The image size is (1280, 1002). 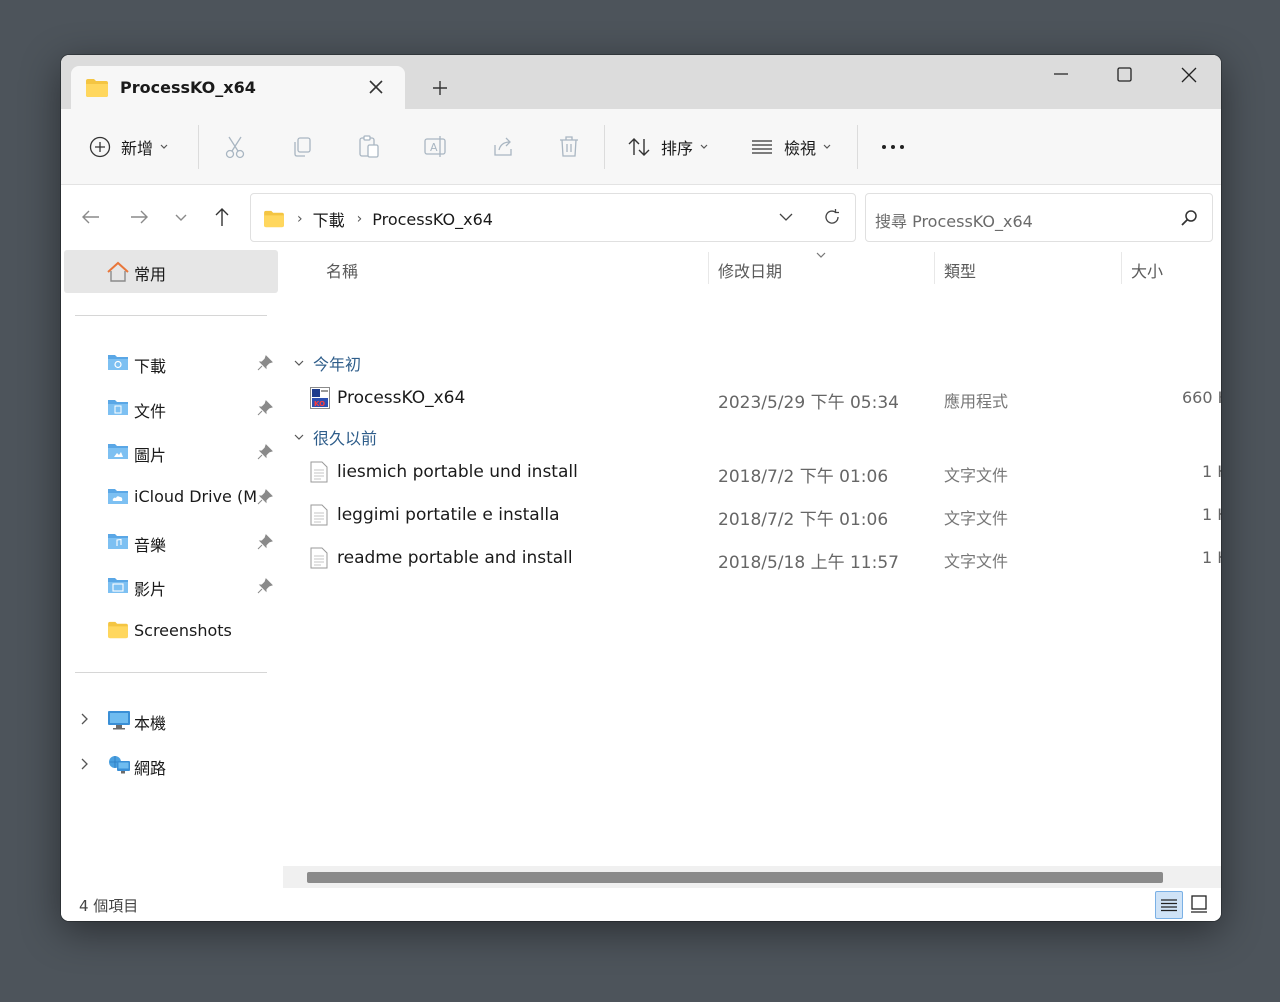 I want to click on share-icon, so click(x=503, y=147).